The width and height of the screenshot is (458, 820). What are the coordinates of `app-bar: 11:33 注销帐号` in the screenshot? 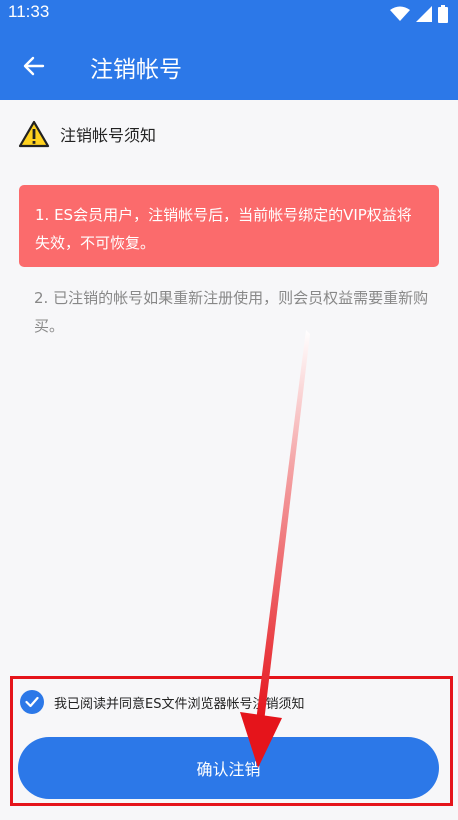 It's located at (229, 50).